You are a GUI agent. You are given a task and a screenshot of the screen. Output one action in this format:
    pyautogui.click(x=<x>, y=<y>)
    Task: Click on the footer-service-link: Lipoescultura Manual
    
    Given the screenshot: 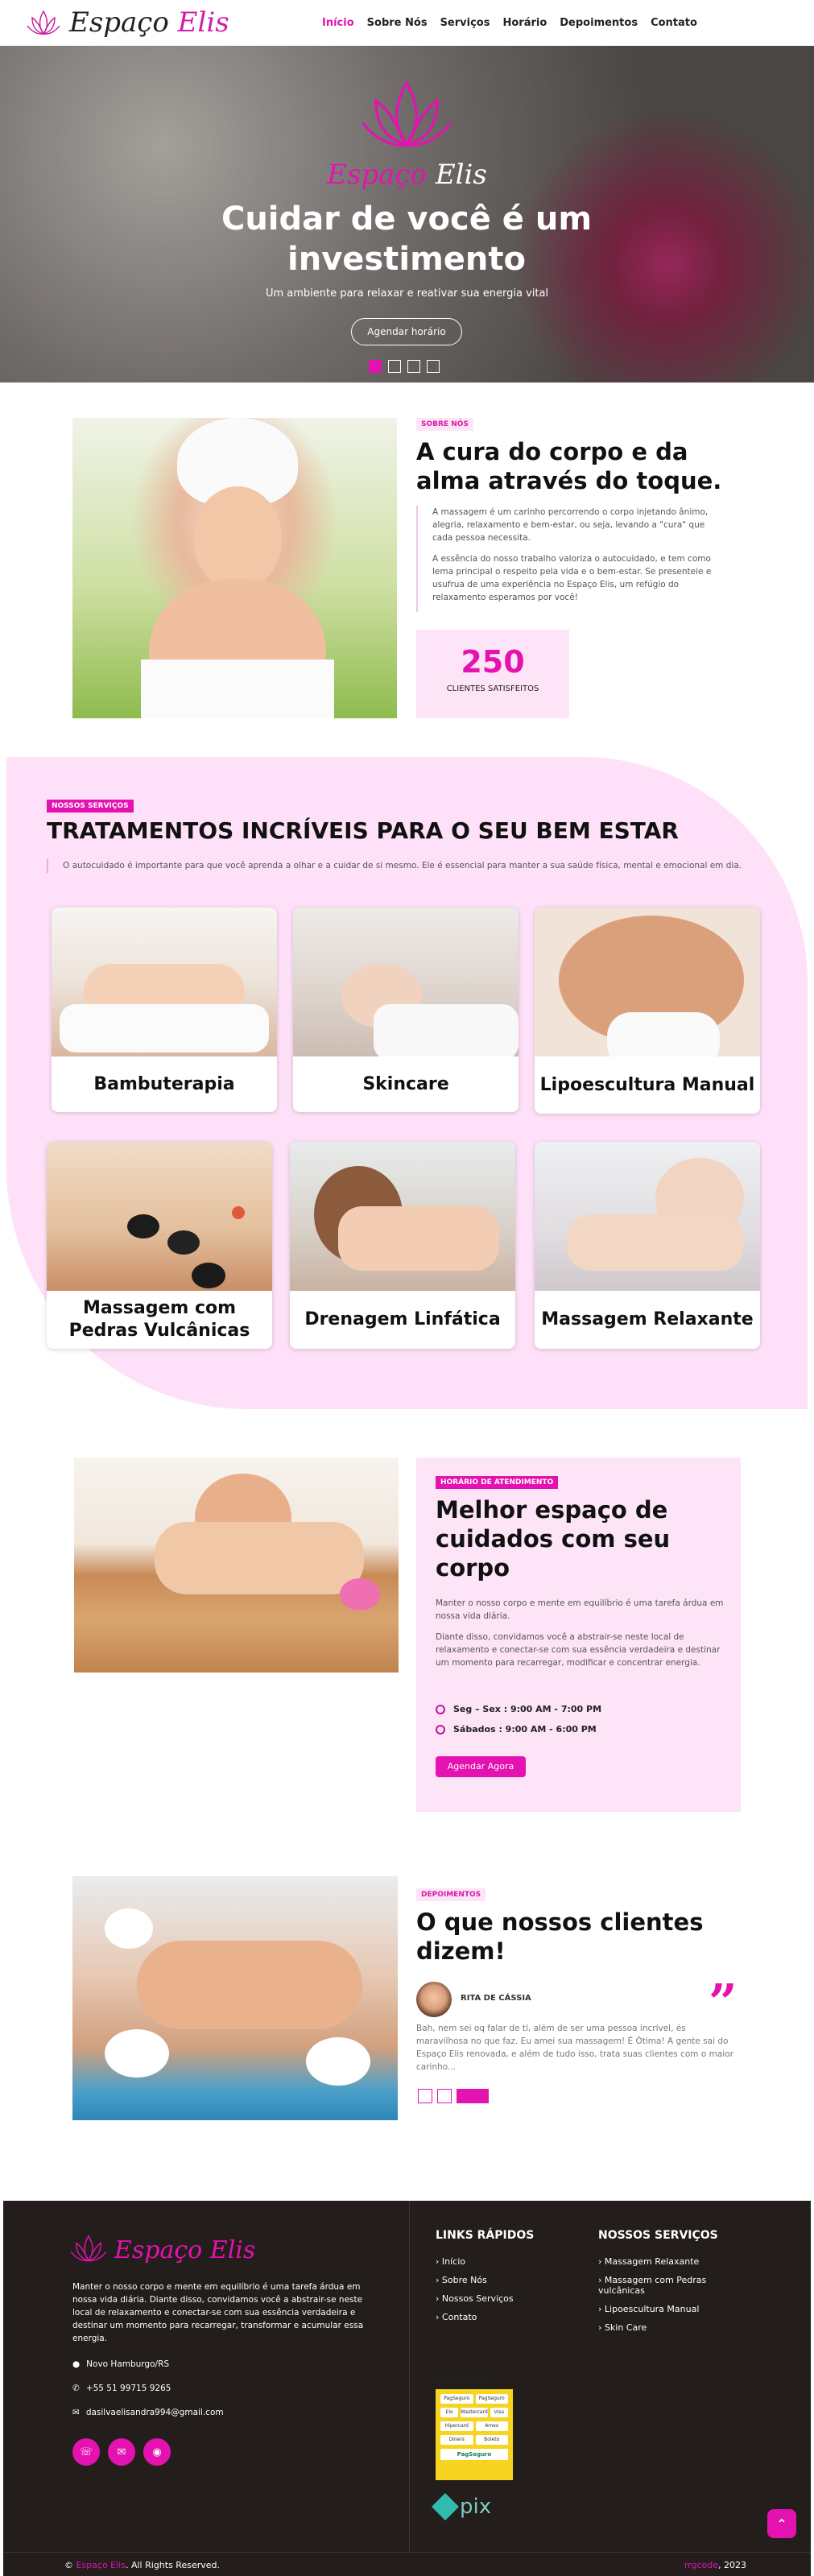 What is the action you would take?
    pyautogui.click(x=670, y=2309)
    